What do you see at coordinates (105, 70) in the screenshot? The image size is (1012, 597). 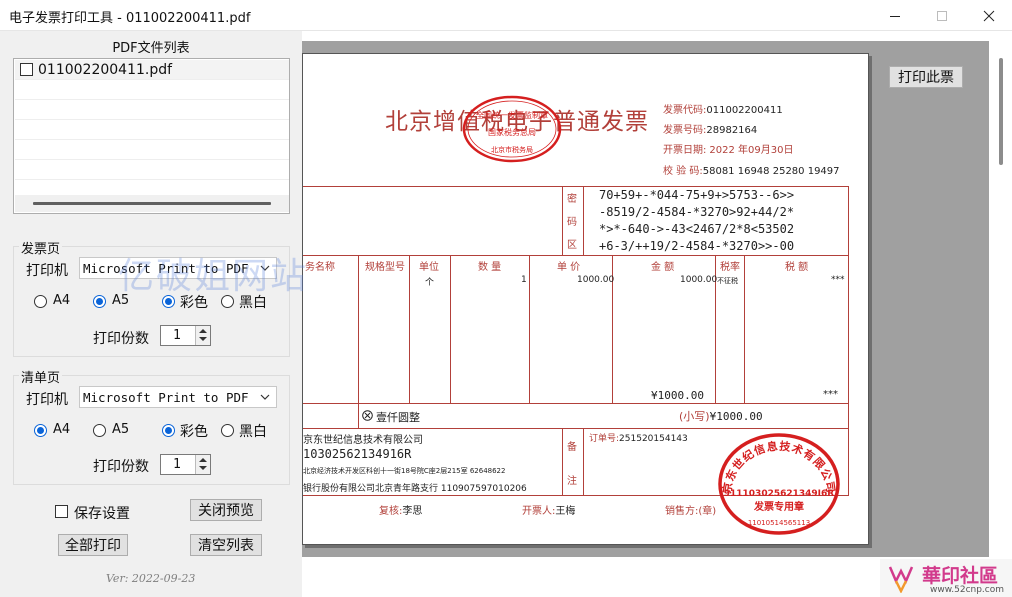 I see `file-name: 011002200411.pdf` at bounding box center [105, 70].